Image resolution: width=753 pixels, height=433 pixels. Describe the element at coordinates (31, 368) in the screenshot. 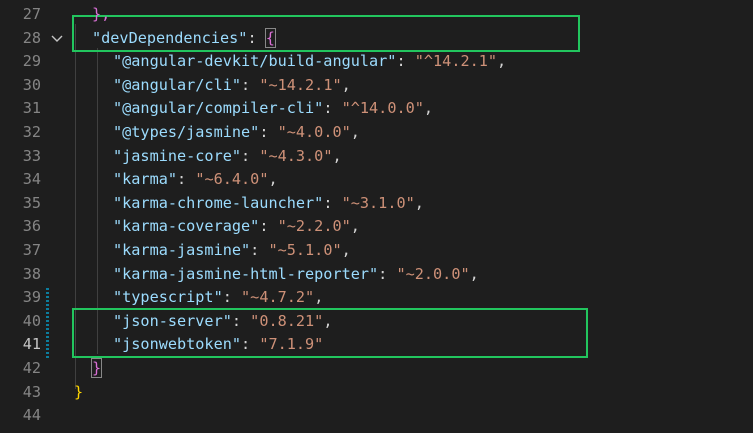

I see `line-number: 42` at that location.